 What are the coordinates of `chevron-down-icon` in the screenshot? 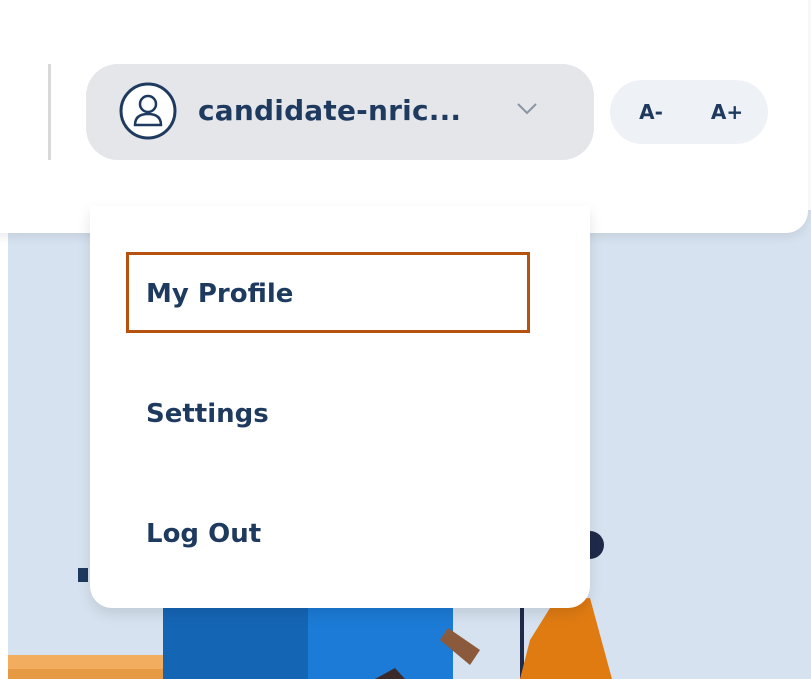 It's located at (527, 109).